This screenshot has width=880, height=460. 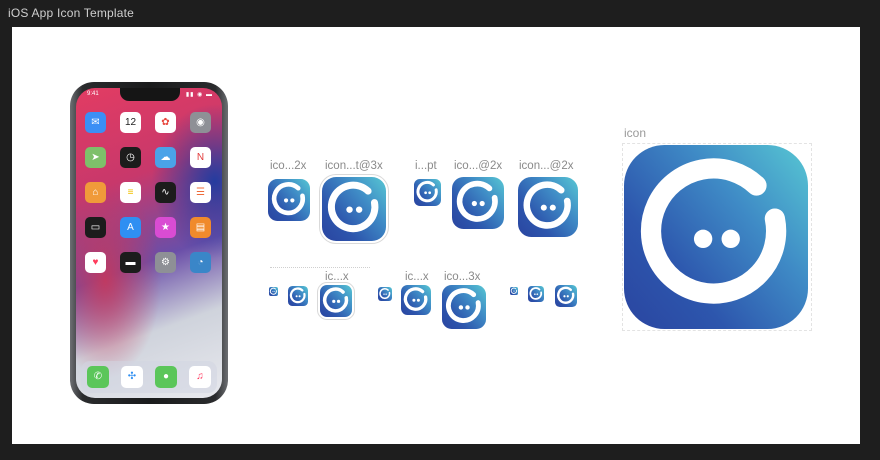 What do you see at coordinates (165, 157) in the screenshot?
I see `weather-icon: ☁` at bounding box center [165, 157].